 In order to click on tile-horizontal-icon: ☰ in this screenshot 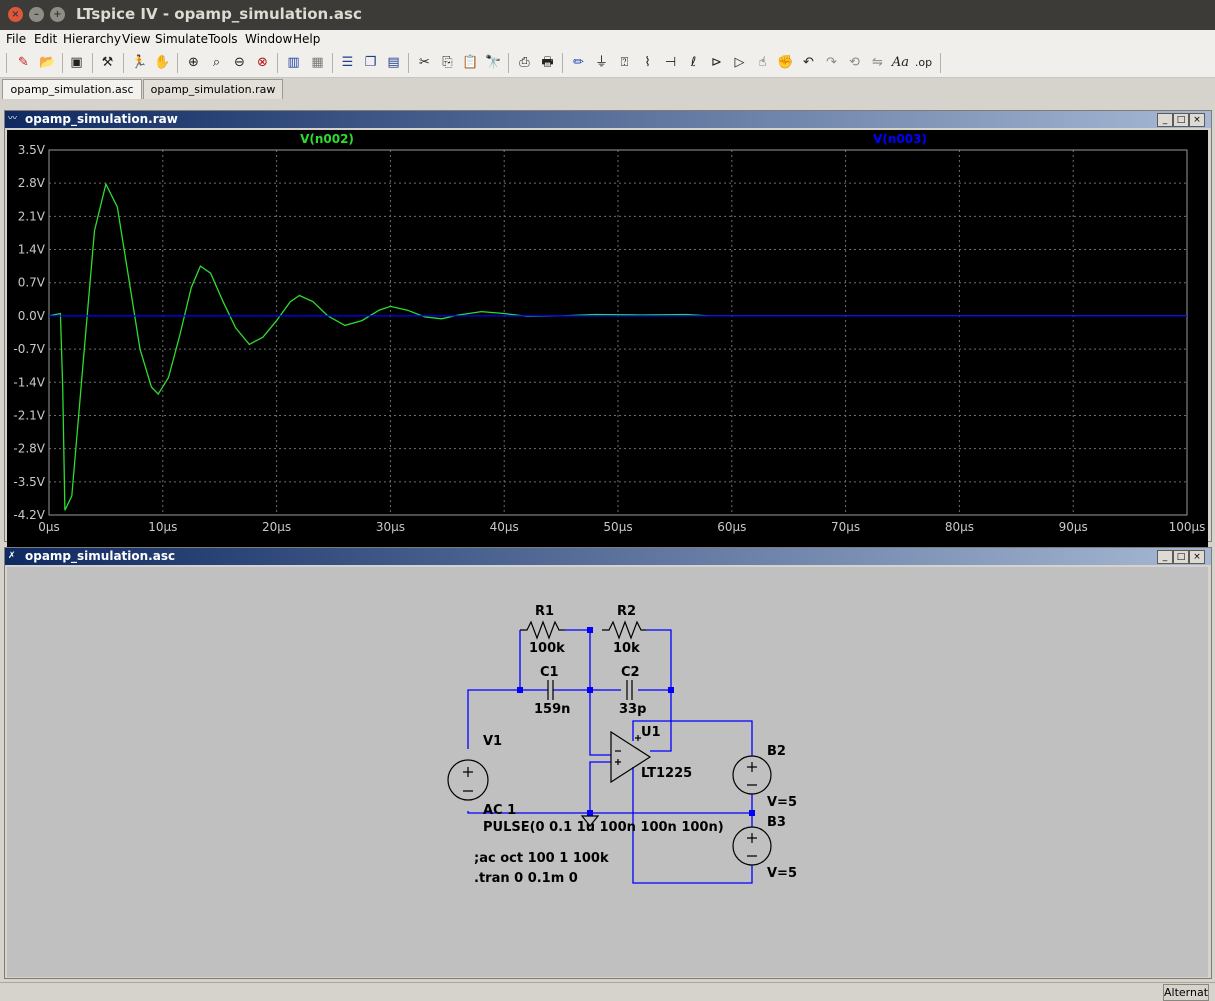, I will do `click(347, 62)`.